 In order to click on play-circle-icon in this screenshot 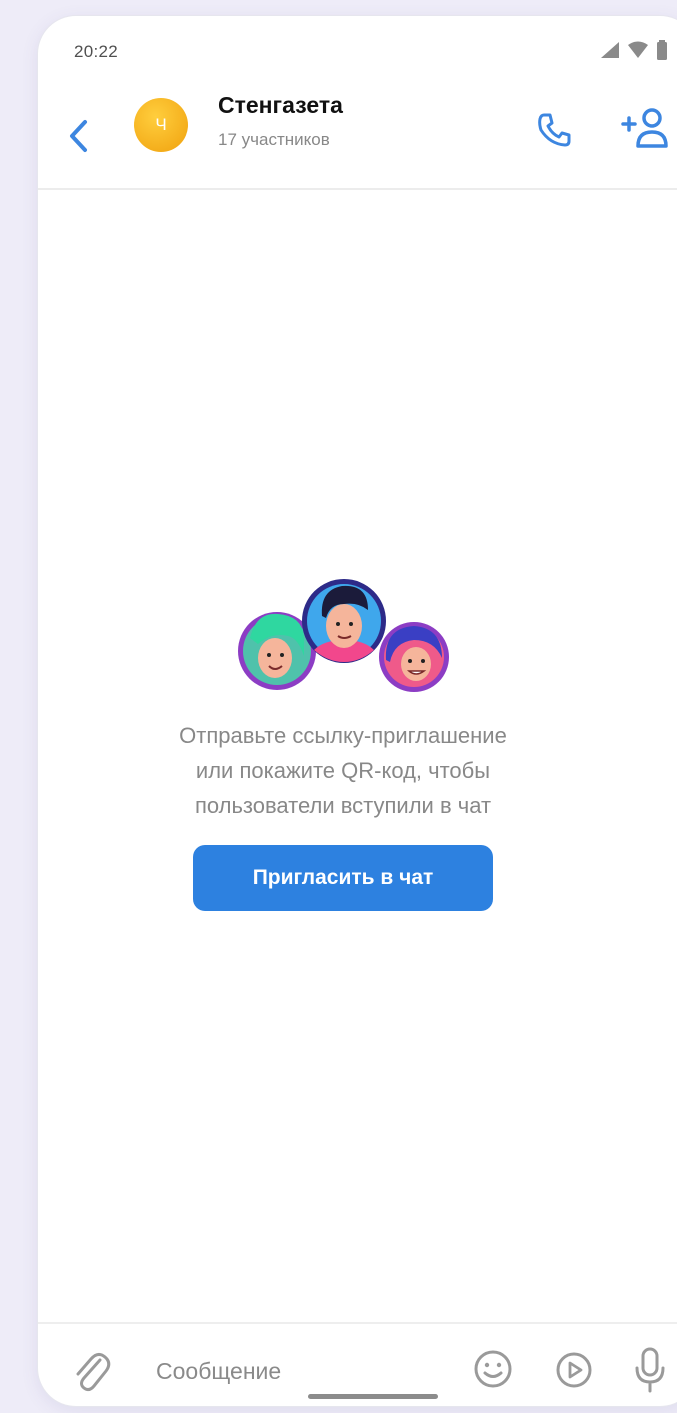, I will do `click(574, 1370)`.